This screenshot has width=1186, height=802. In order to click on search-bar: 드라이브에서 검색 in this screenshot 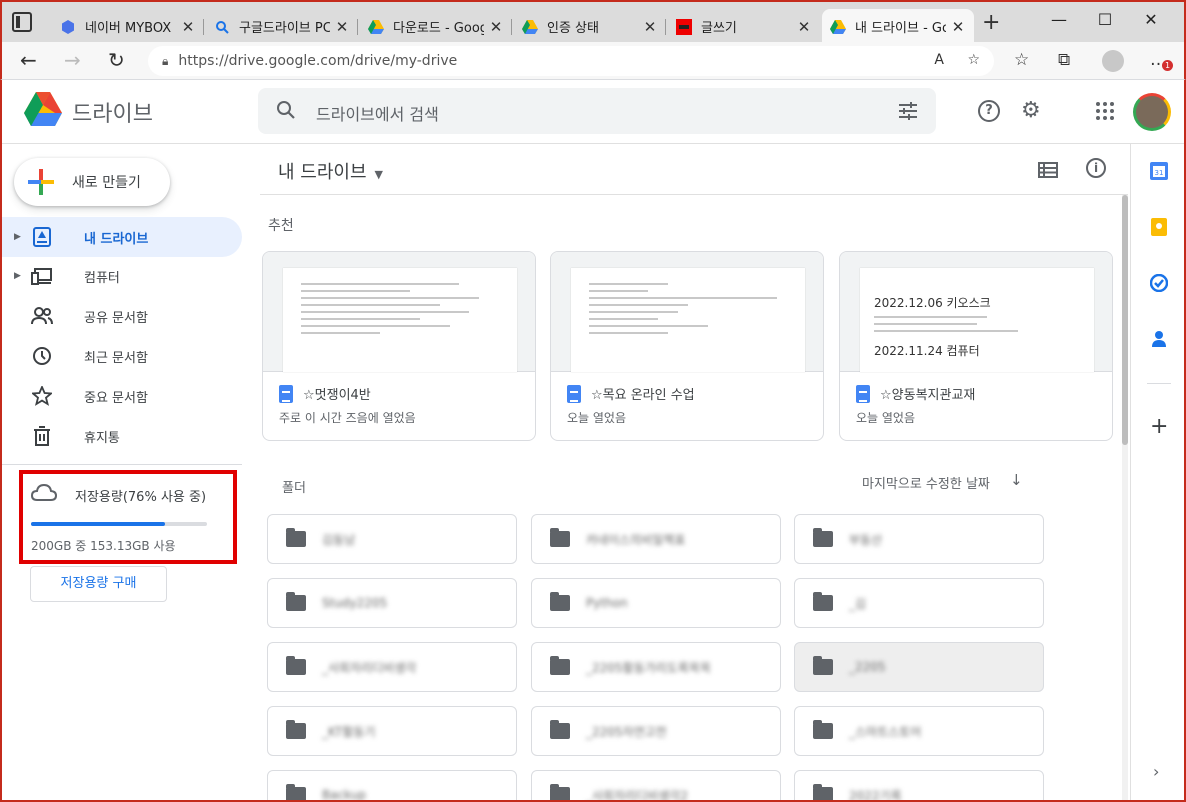, I will do `click(597, 111)`.